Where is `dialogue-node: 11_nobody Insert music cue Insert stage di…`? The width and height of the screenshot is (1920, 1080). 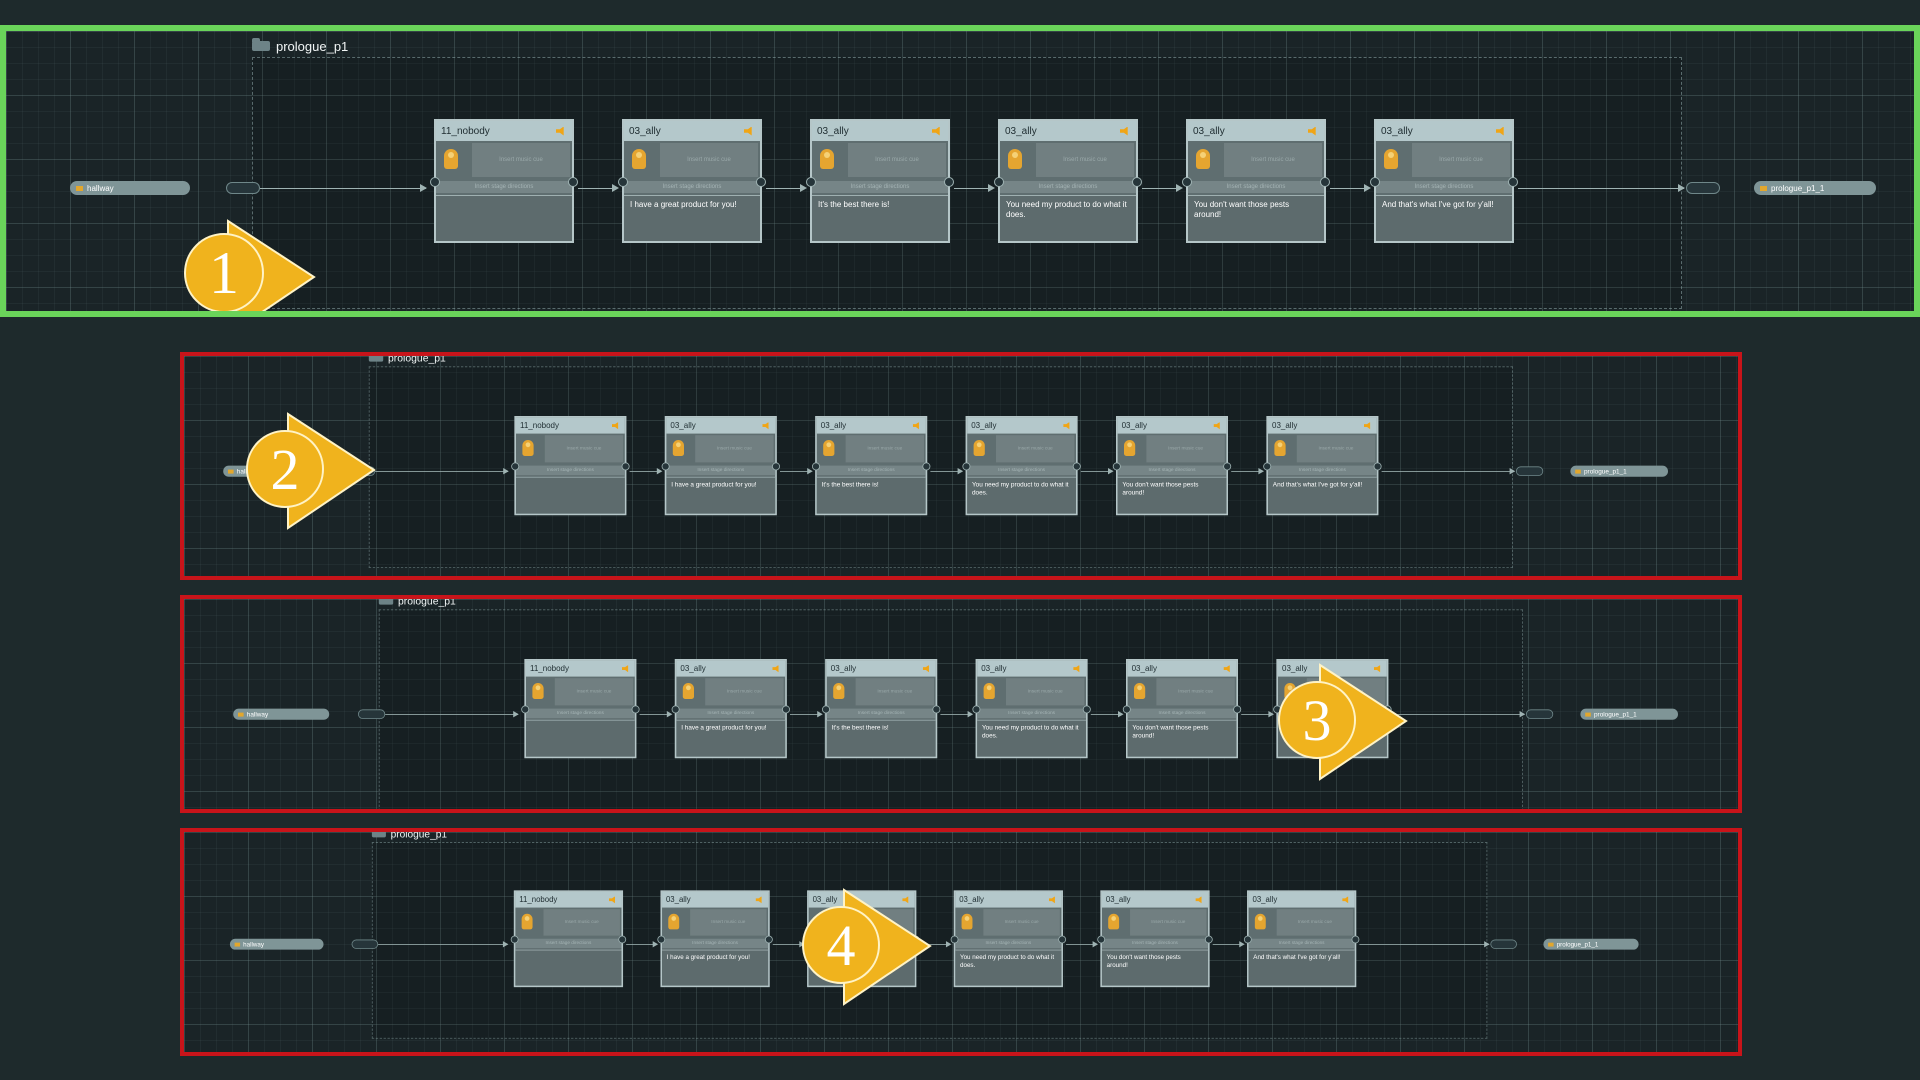 dialogue-node: 11_nobody Insert music cue Insert stage di… is located at coordinates (570, 466).